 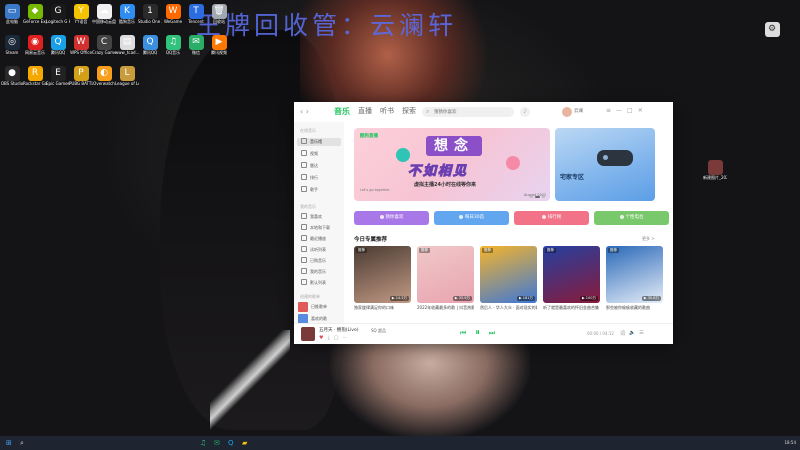 I want to click on taskbar-wechat-icon: ✉, so click(x=217, y=443).